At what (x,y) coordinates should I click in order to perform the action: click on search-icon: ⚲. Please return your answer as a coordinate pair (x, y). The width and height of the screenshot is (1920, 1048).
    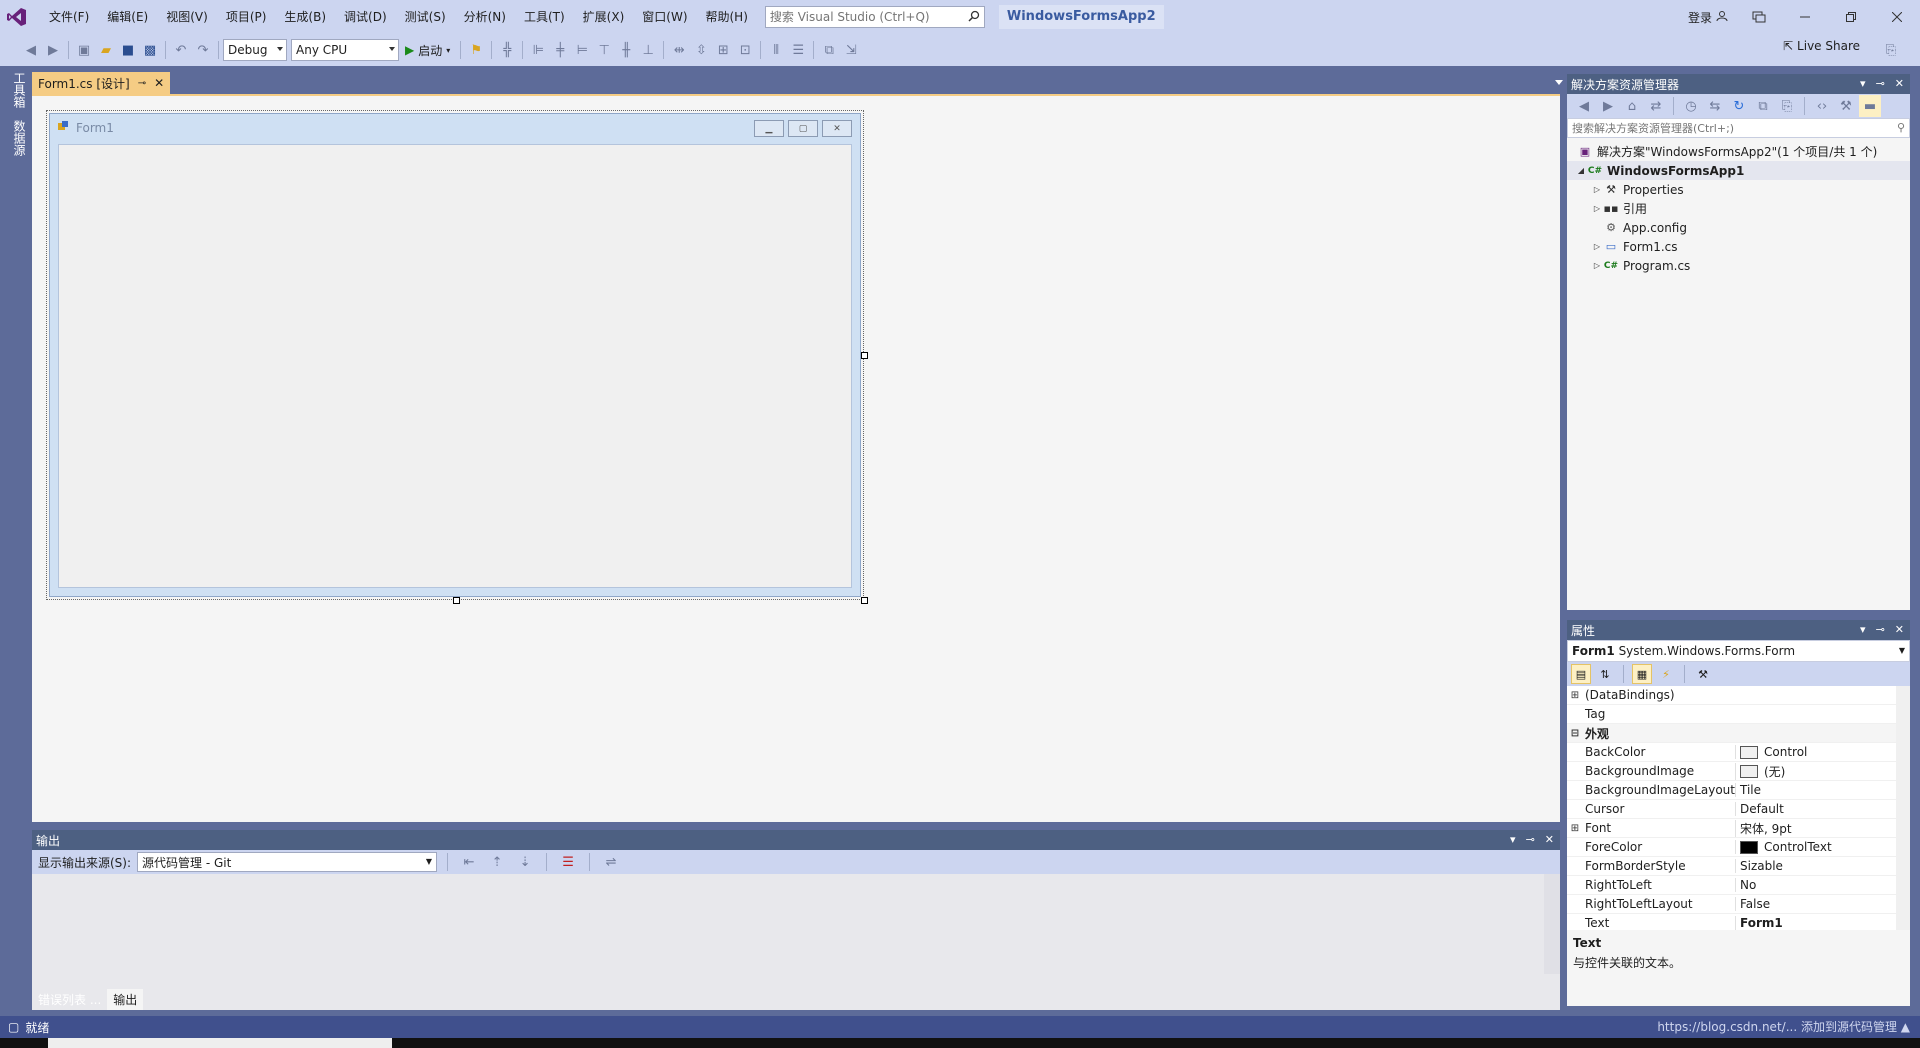
    Looking at the image, I should click on (1901, 127).